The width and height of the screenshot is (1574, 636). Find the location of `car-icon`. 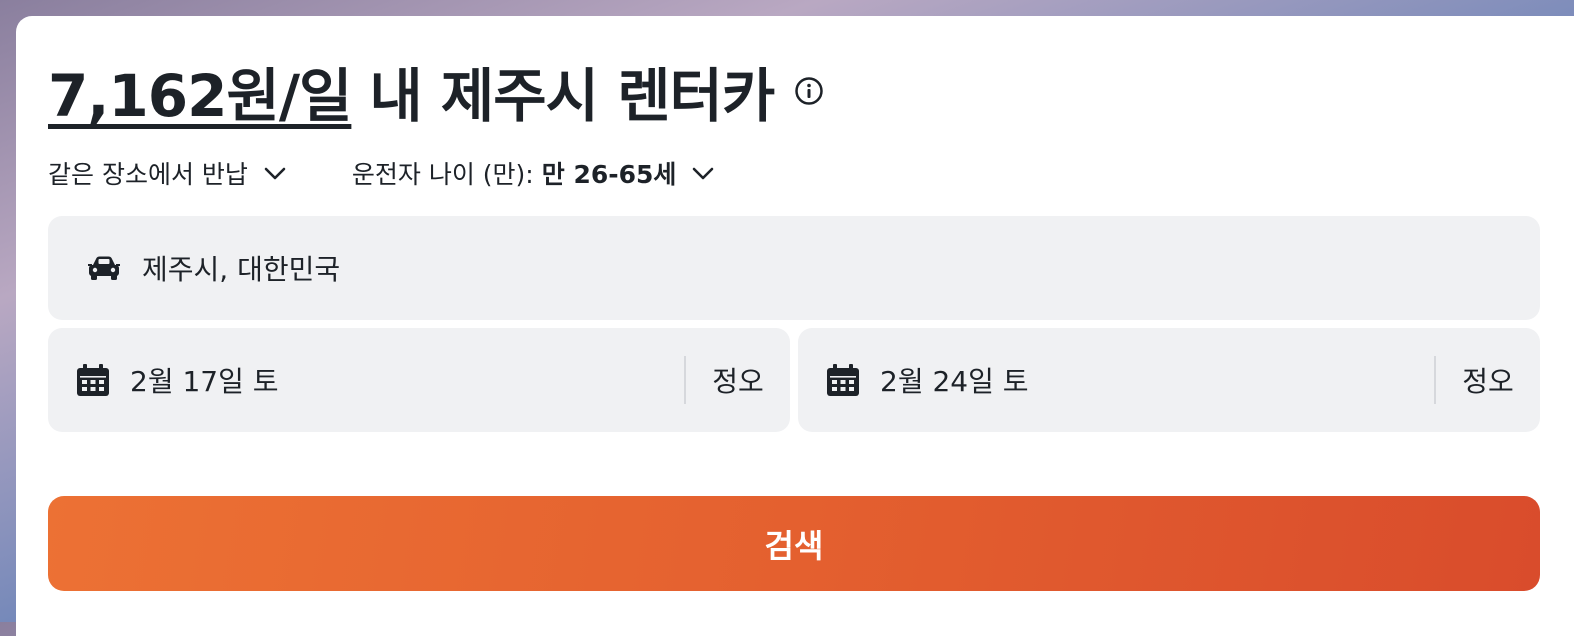

car-icon is located at coordinates (104, 268).